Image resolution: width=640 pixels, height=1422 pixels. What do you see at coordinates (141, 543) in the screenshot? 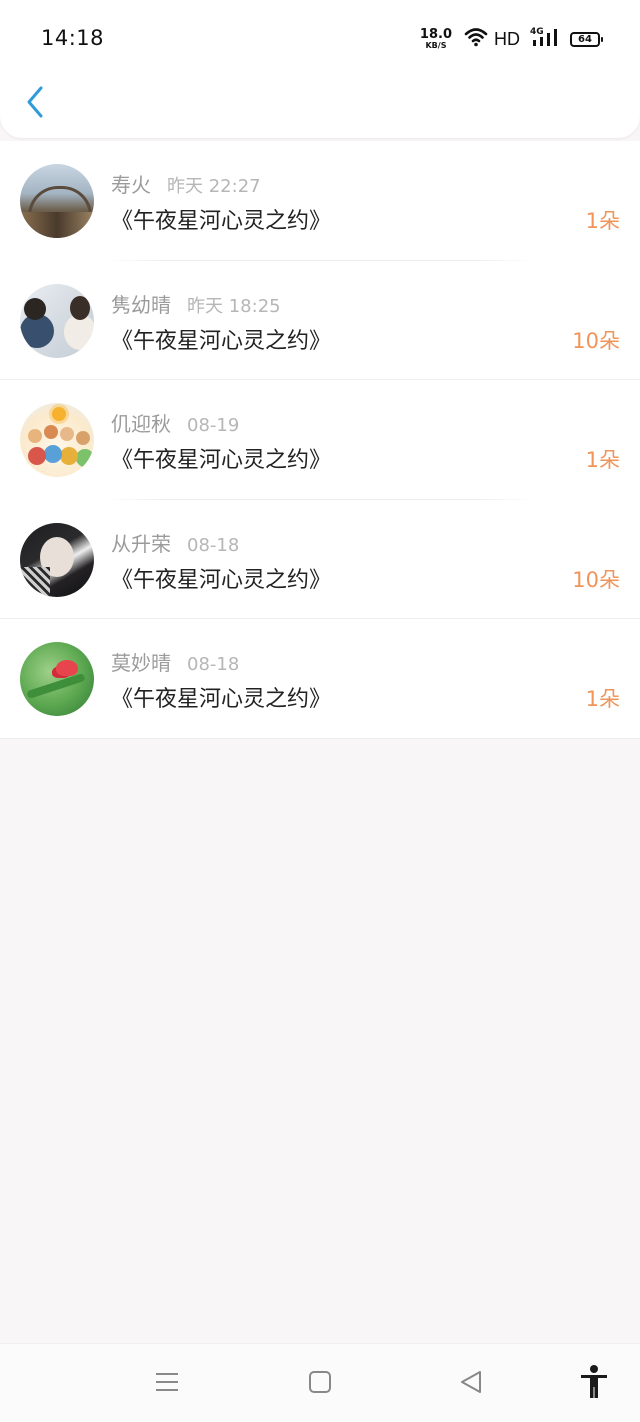
I see `user-name-text: 从升荣` at bounding box center [141, 543].